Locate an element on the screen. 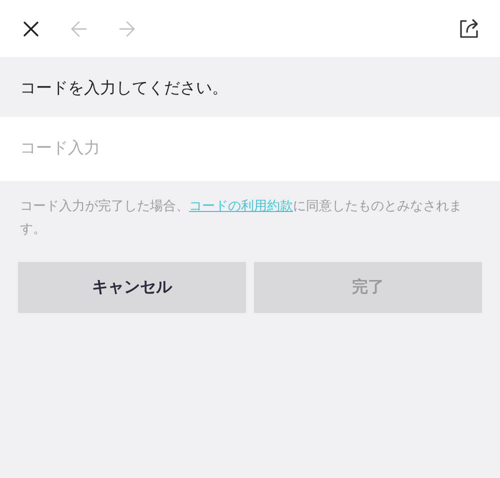 Image resolution: width=500 pixels, height=478 pixels. code-input-field: コード入力 is located at coordinates (250, 149).